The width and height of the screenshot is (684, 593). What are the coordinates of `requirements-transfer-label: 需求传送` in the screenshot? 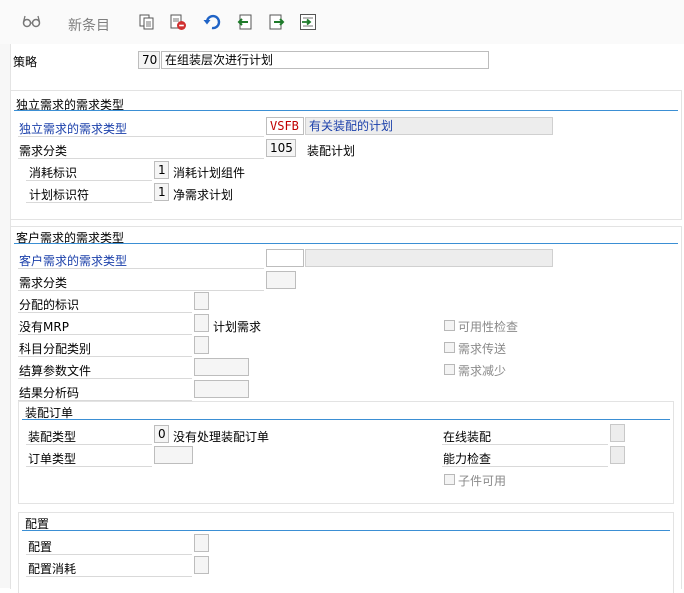 It's located at (482, 349).